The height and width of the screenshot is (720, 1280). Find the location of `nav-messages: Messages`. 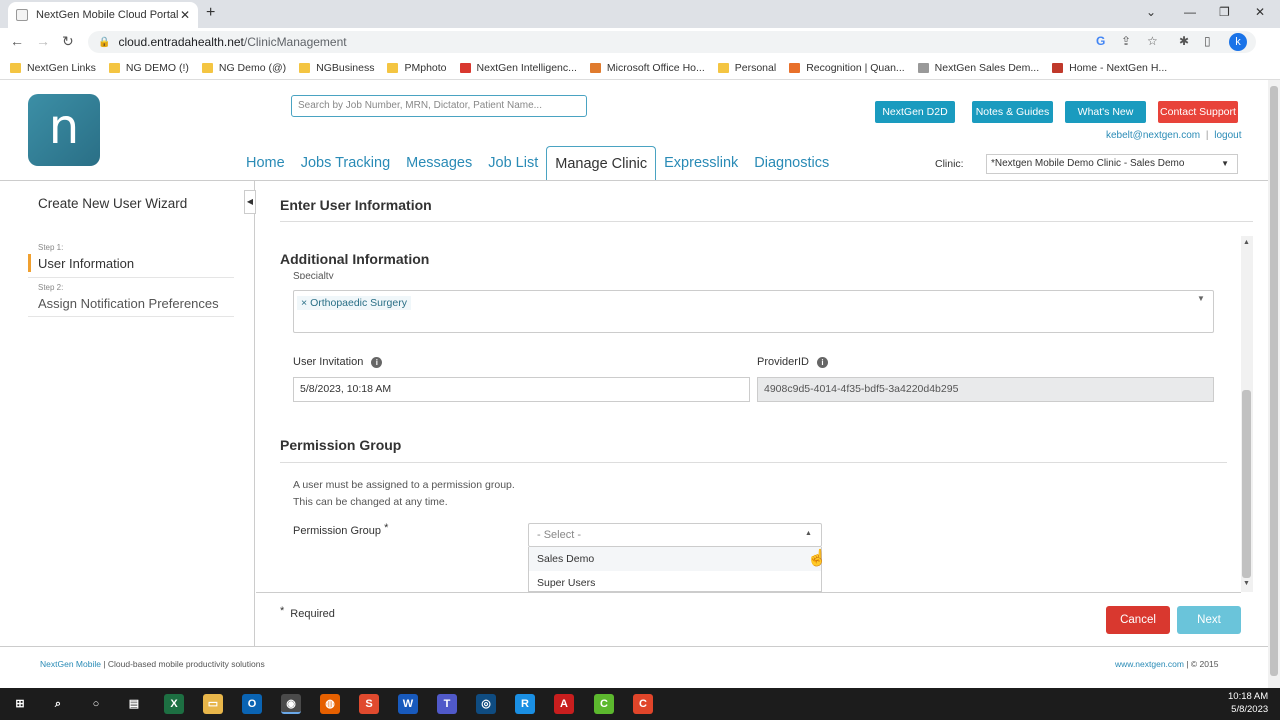

nav-messages: Messages is located at coordinates (439, 163).